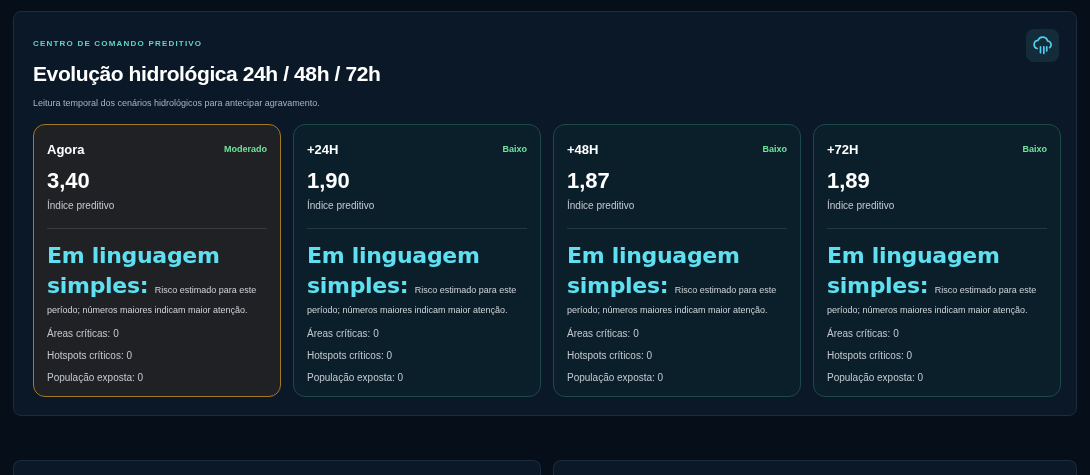 Image resolution: width=1090 pixels, height=475 pixels. Describe the element at coordinates (245, 149) in the screenshot. I see `risk-level: Moderado` at that location.